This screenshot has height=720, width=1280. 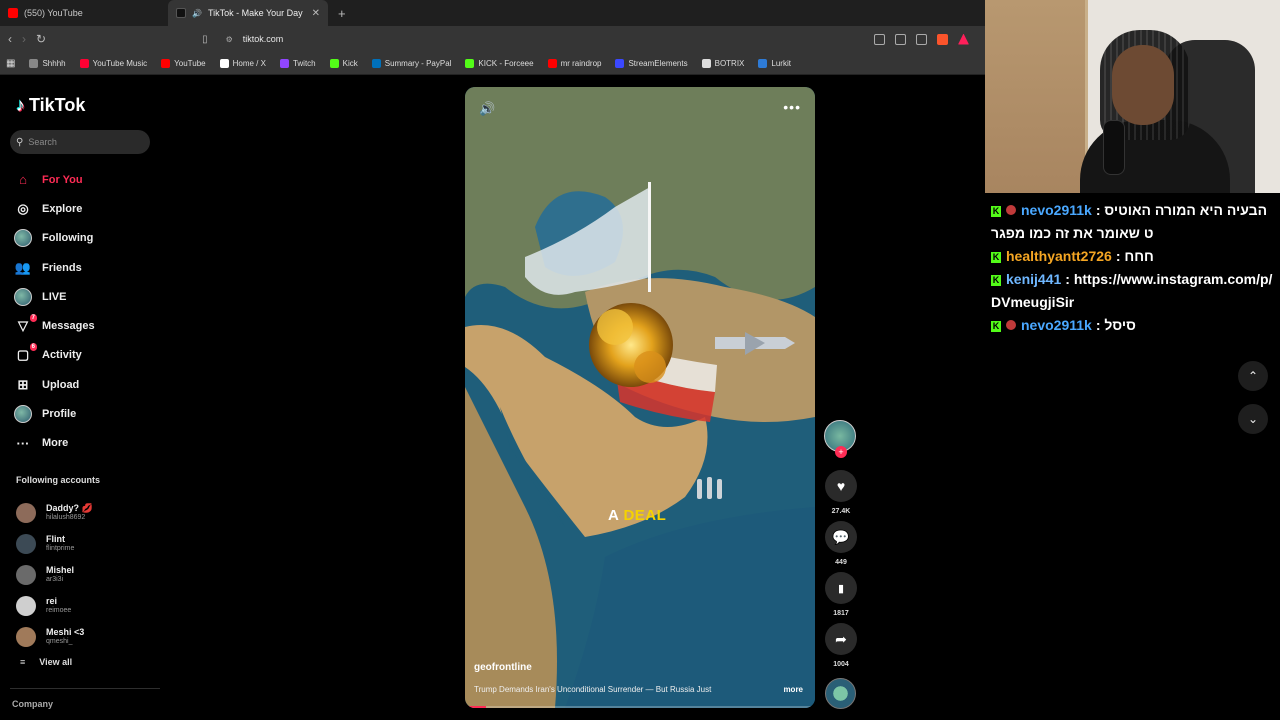 I want to click on scroll-up-button: ⌃, so click(x=1253, y=376).